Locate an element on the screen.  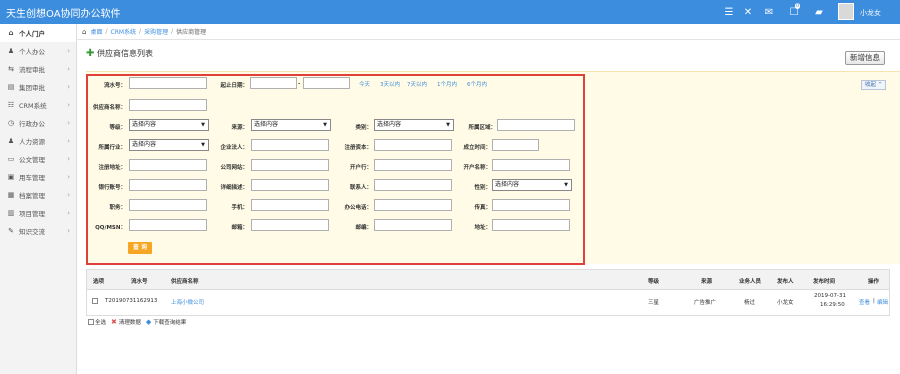
new-info-button: 新增信息 is located at coordinates (865, 58).